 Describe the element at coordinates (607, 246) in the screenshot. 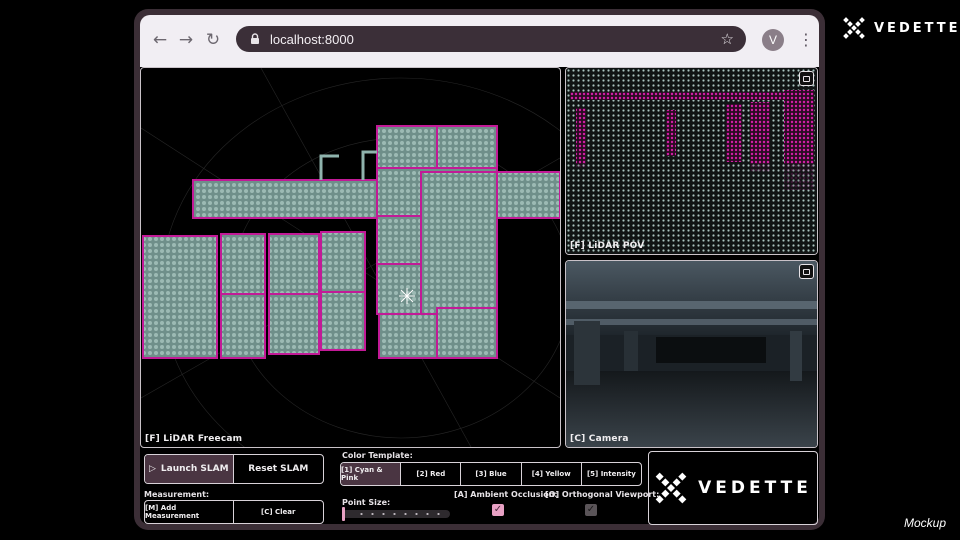

I see `pov-label: [F] LiDAR POV` at that location.